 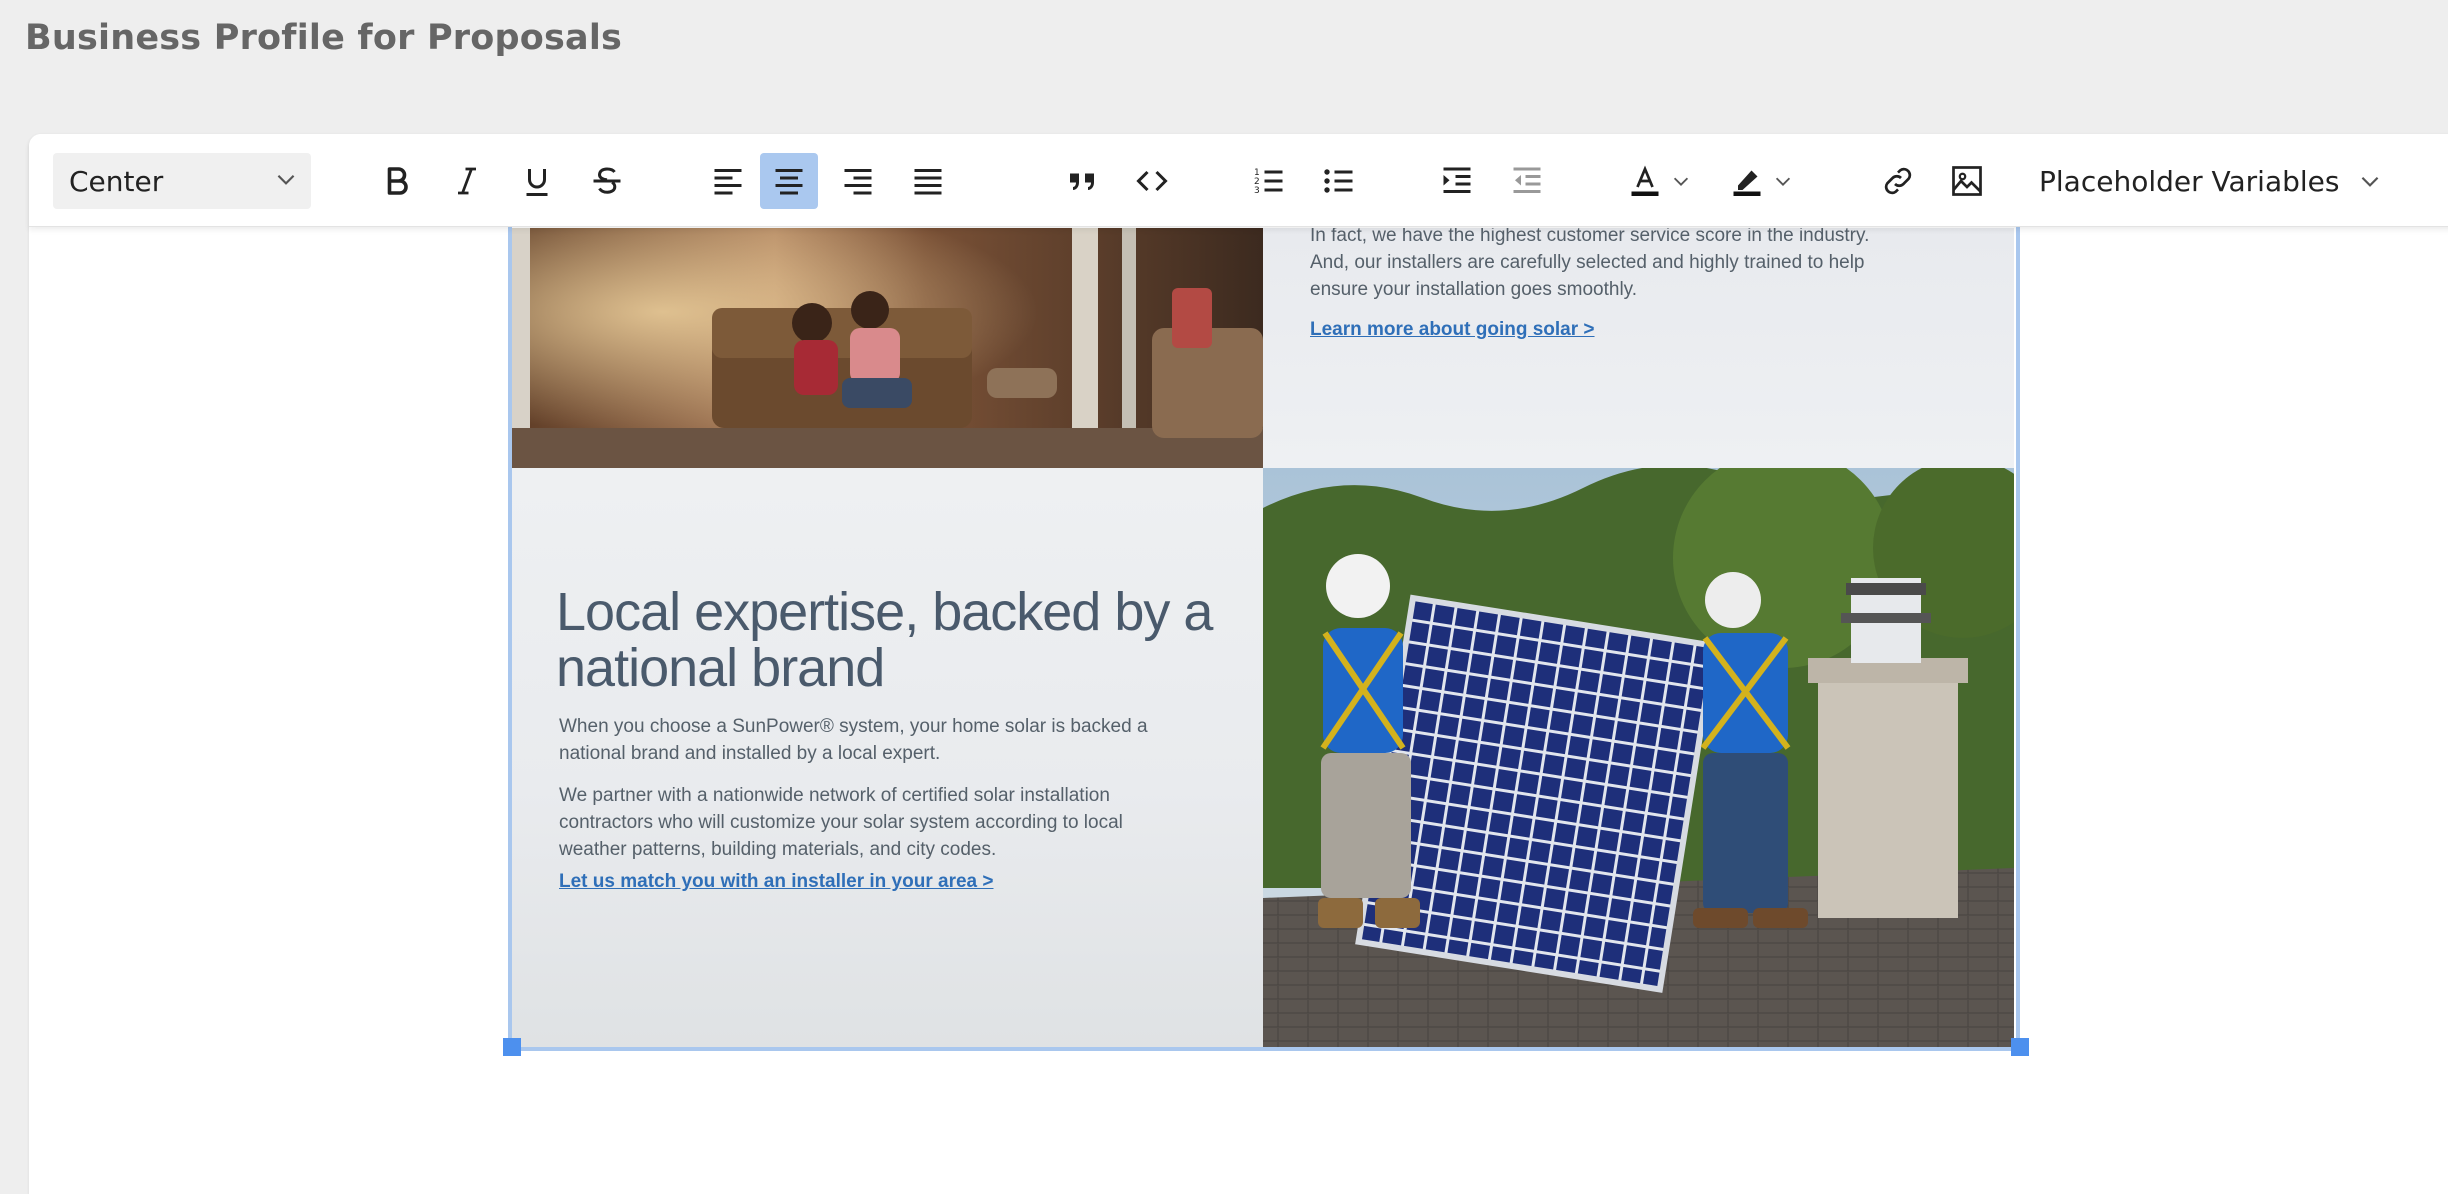 What do you see at coordinates (720, 668) in the screenshot?
I see `heading-line: national brand` at bounding box center [720, 668].